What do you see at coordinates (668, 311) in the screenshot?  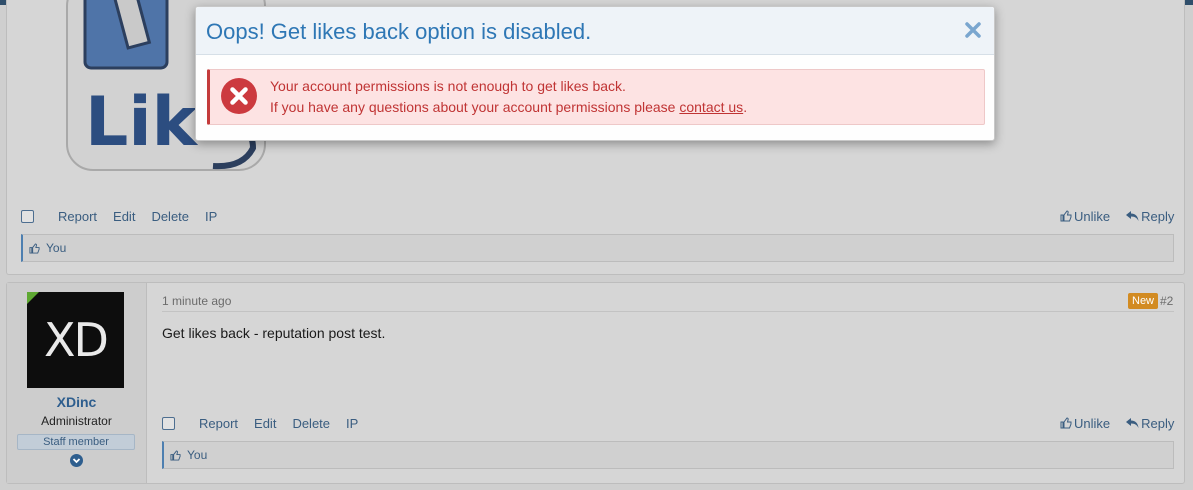 I see `post-header-divider` at bounding box center [668, 311].